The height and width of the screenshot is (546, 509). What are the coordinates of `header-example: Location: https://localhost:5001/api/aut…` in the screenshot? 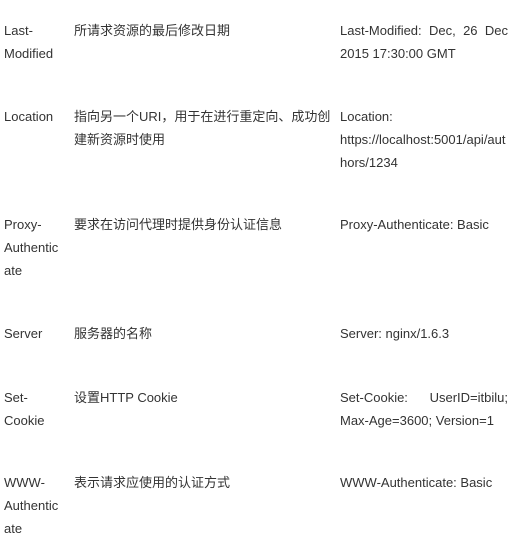 It's located at (423, 139).